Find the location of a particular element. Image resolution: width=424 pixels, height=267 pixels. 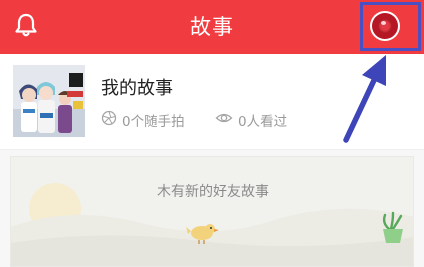

story-title: 我的故事 is located at coordinates (137, 88).